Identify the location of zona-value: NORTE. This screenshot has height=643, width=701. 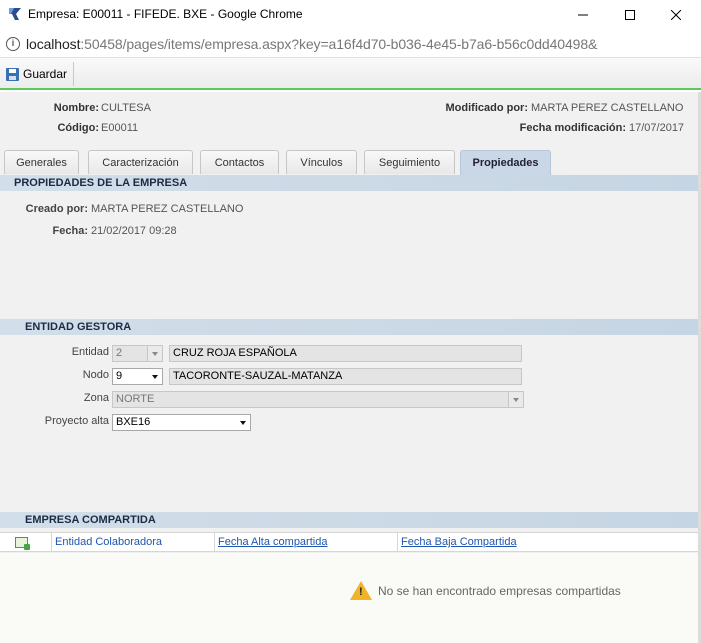
(135, 399).